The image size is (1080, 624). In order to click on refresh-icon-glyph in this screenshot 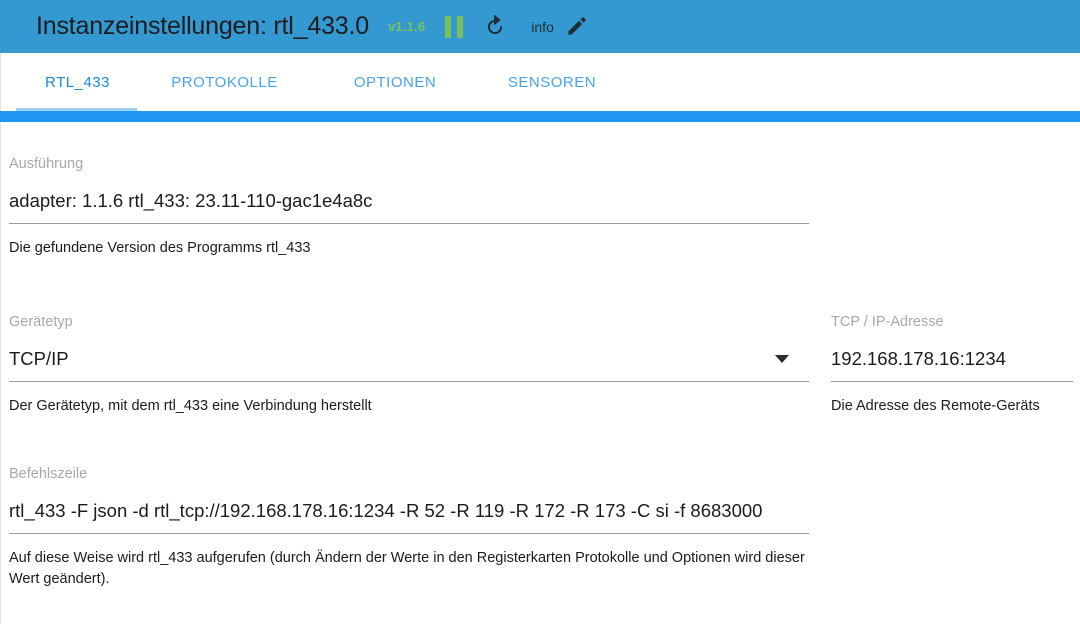, I will do `click(495, 24)`.